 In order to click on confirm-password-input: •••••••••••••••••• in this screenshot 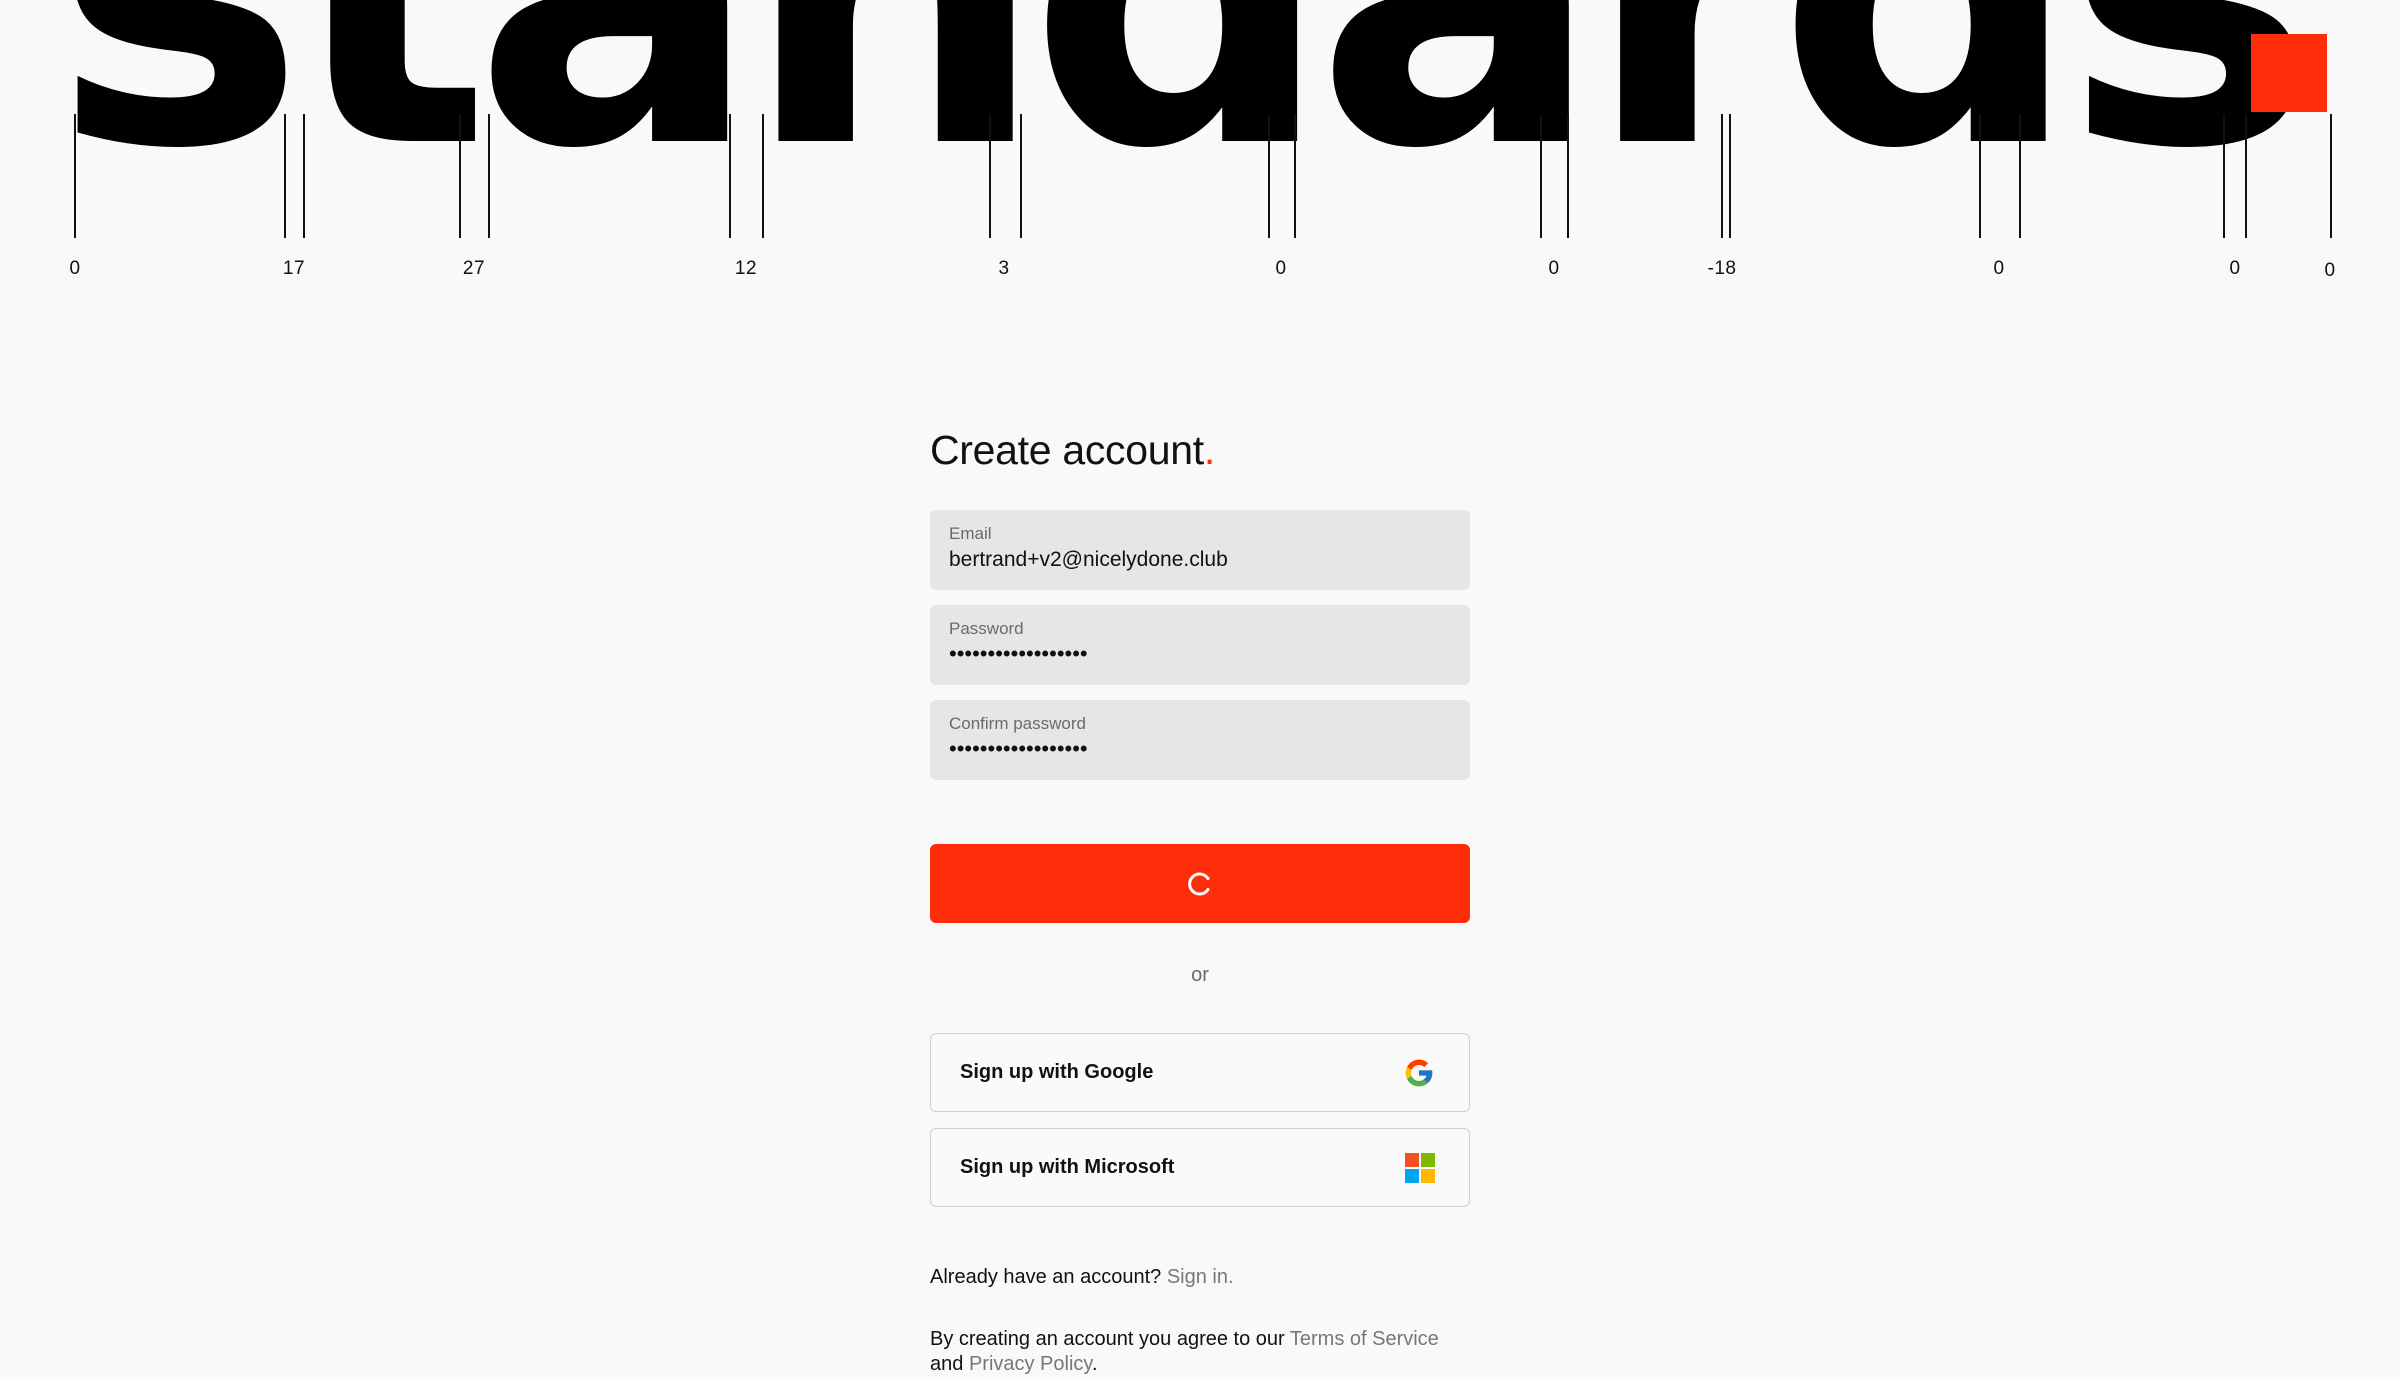, I will do `click(1200, 749)`.